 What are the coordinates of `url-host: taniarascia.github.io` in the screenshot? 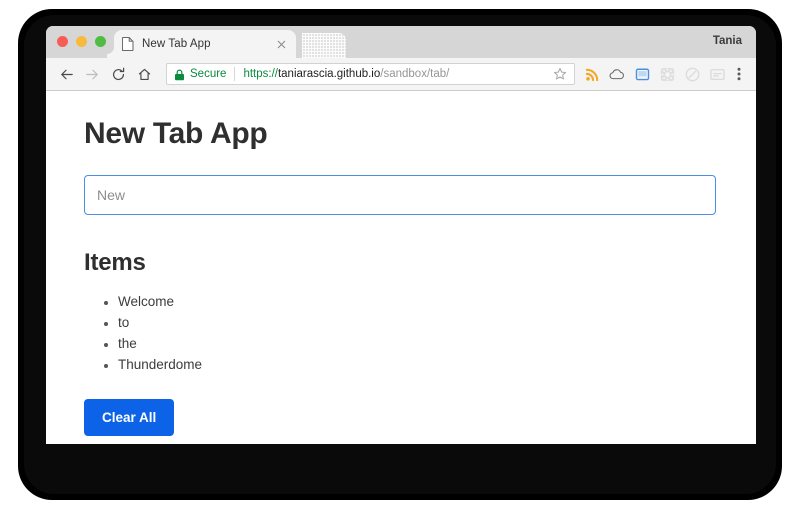 It's located at (329, 74).